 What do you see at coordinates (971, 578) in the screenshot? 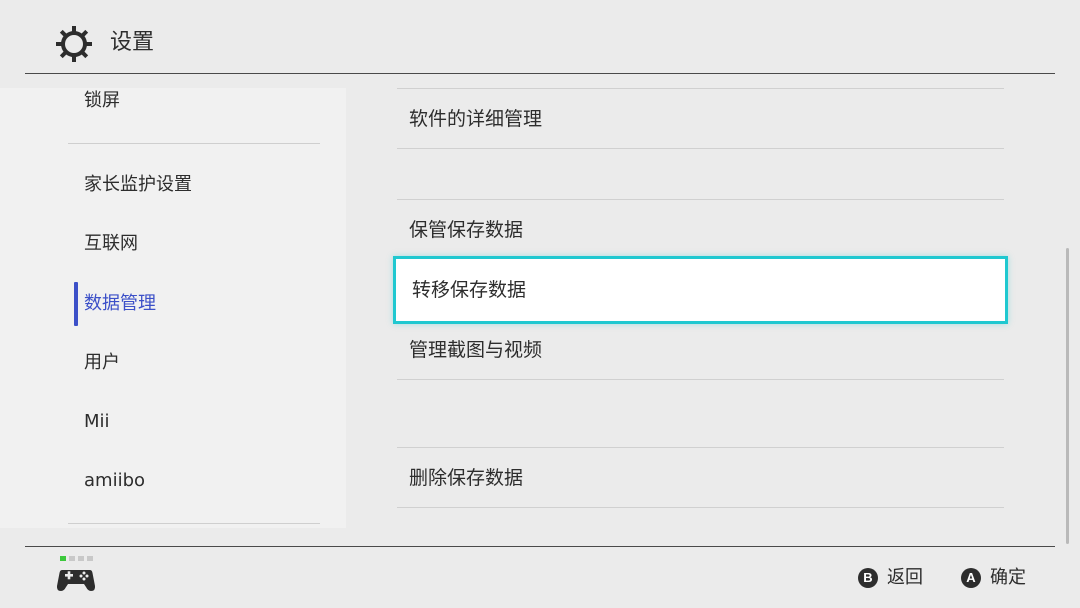
I see `a-button-icon: A` at bounding box center [971, 578].